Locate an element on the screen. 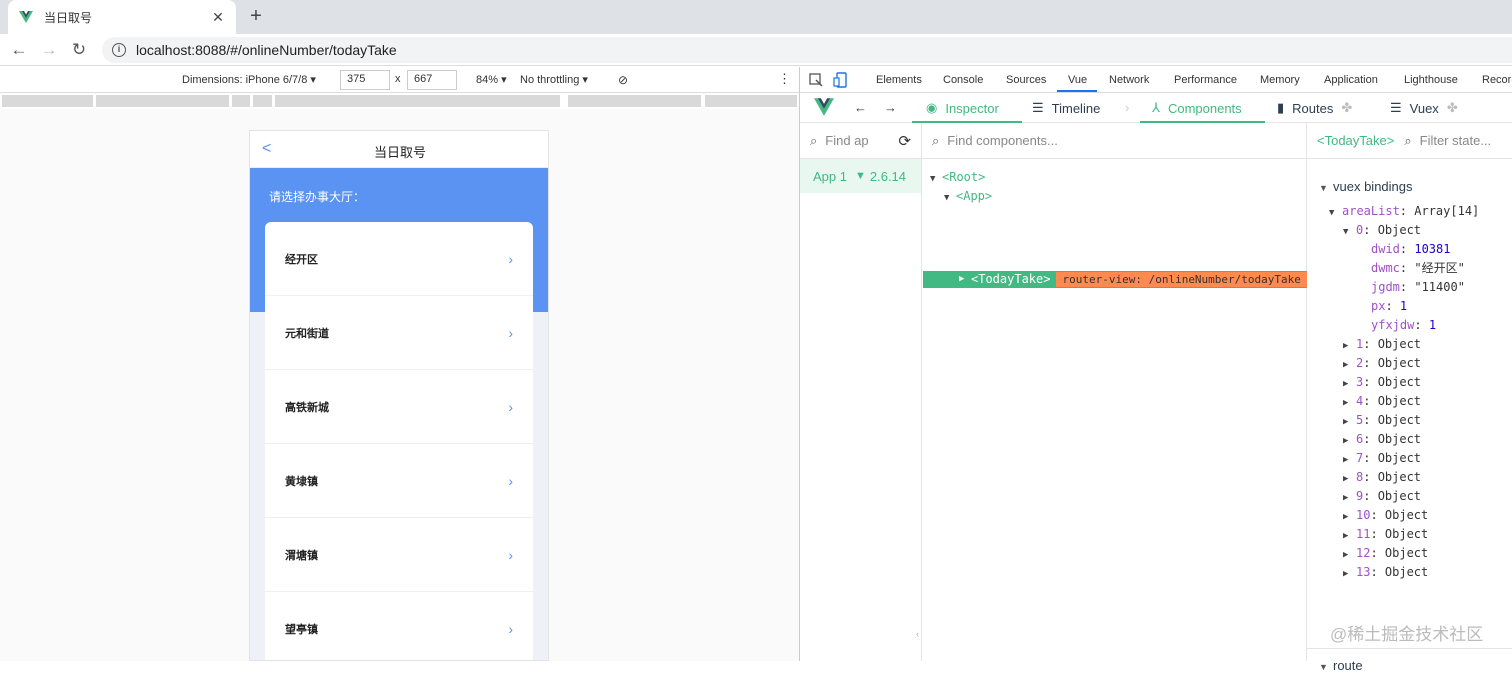 The image size is (1512, 673). tree-node-app: ▼ <App> is located at coordinates (968, 196).